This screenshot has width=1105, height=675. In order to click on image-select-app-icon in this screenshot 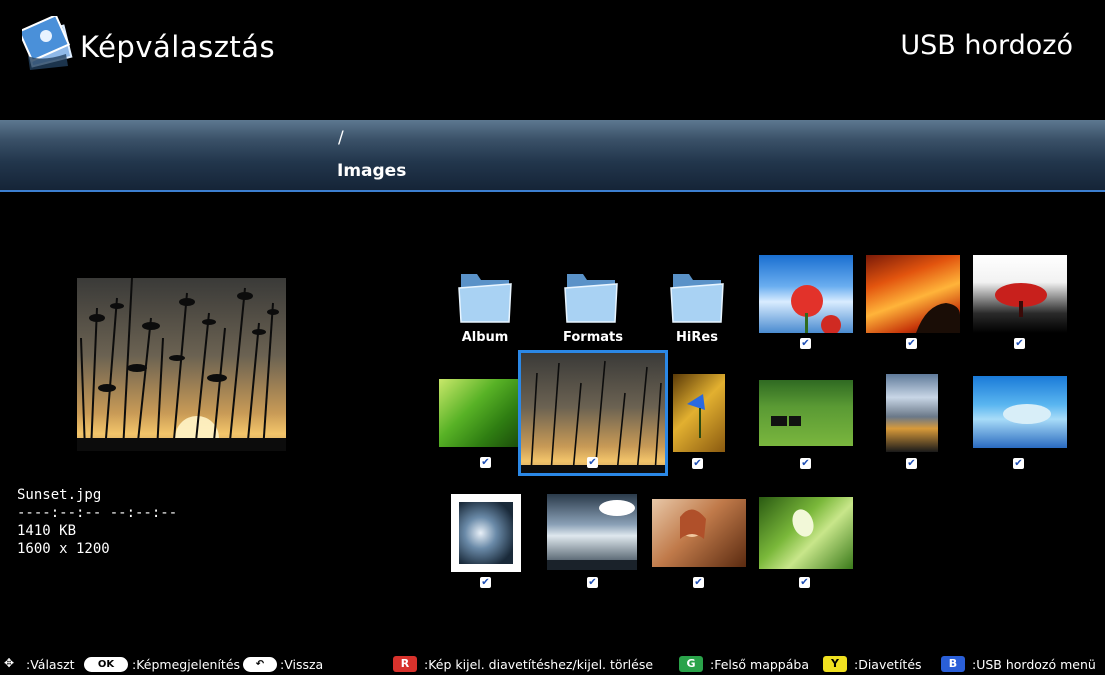, I will do `click(46, 43)`.